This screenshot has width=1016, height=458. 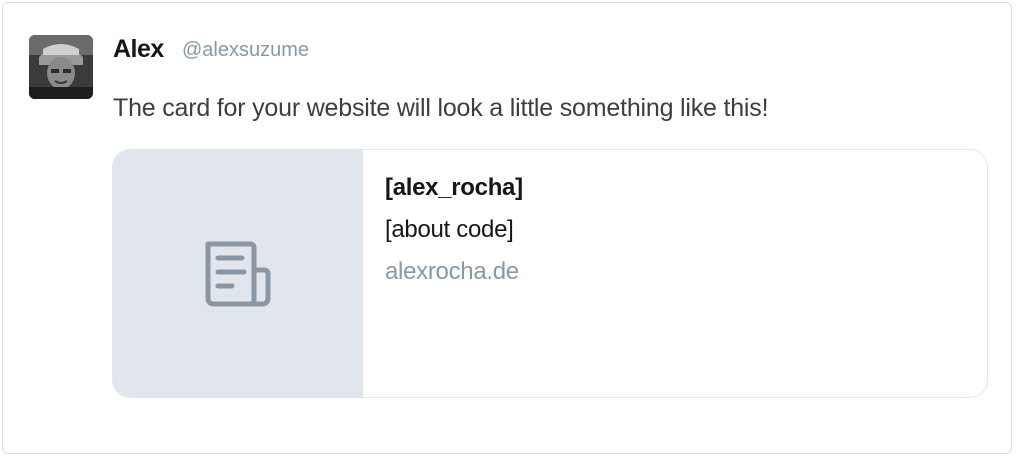 I want to click on avatar-photo-icon, so click(x=61, y=67).